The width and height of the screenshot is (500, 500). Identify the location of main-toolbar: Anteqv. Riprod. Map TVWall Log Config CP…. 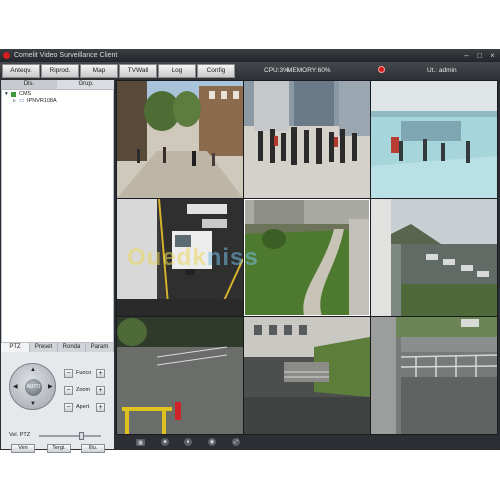
(250, 71).